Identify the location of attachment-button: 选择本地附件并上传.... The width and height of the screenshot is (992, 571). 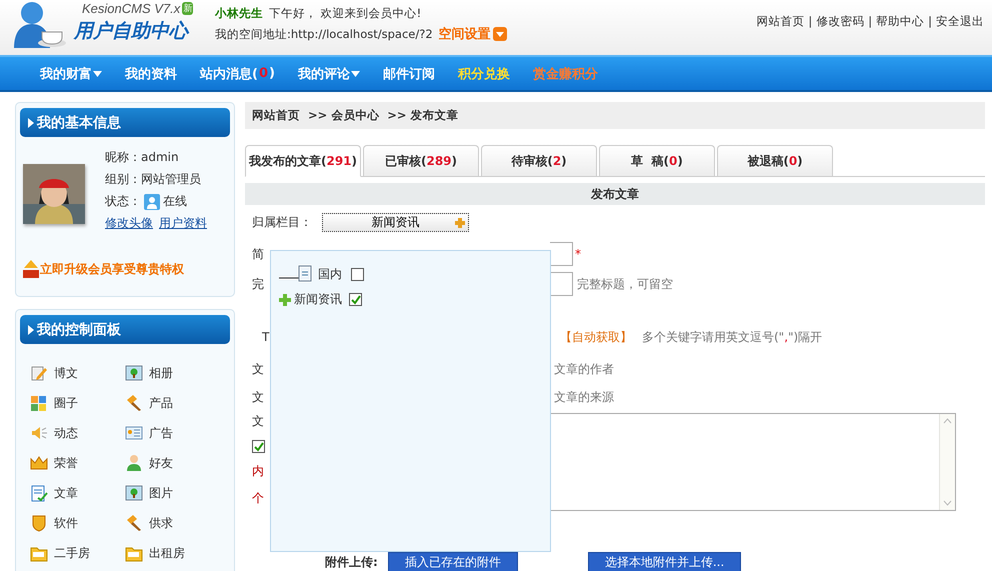
(665, 561).